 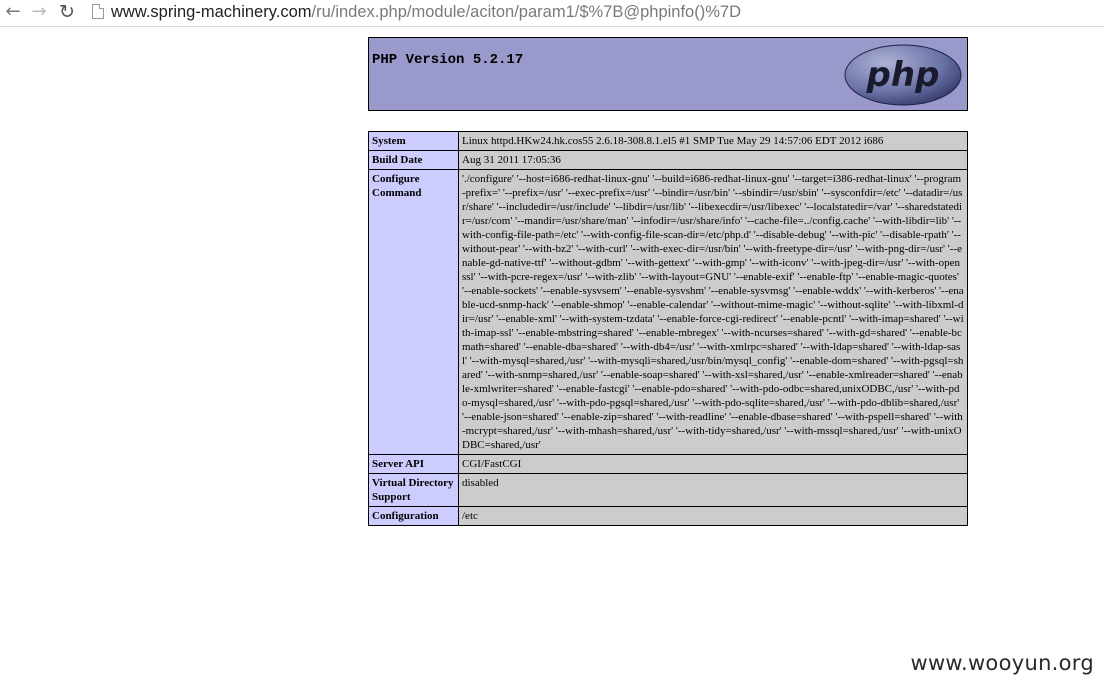 I want to click on row-key: Configure Command, so click(x=413, y=312).